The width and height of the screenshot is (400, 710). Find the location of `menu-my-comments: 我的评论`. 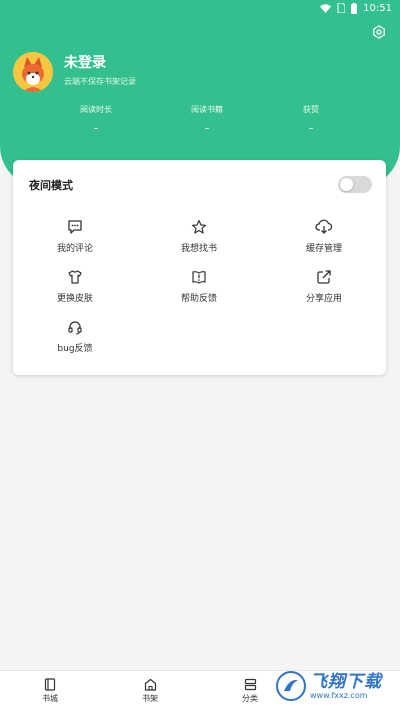

menu-my-comments: 我的评论 is located at coordinates (75, 238).